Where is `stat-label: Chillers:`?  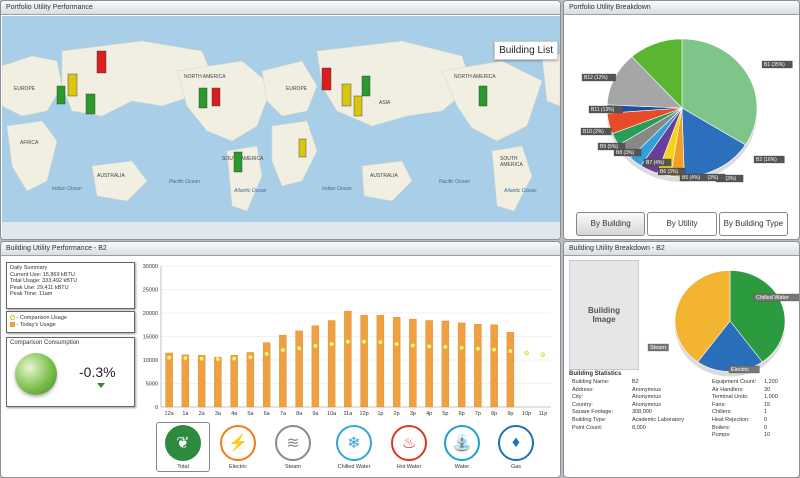
stat-label: Chillers: is located at coordinates (722, 412).